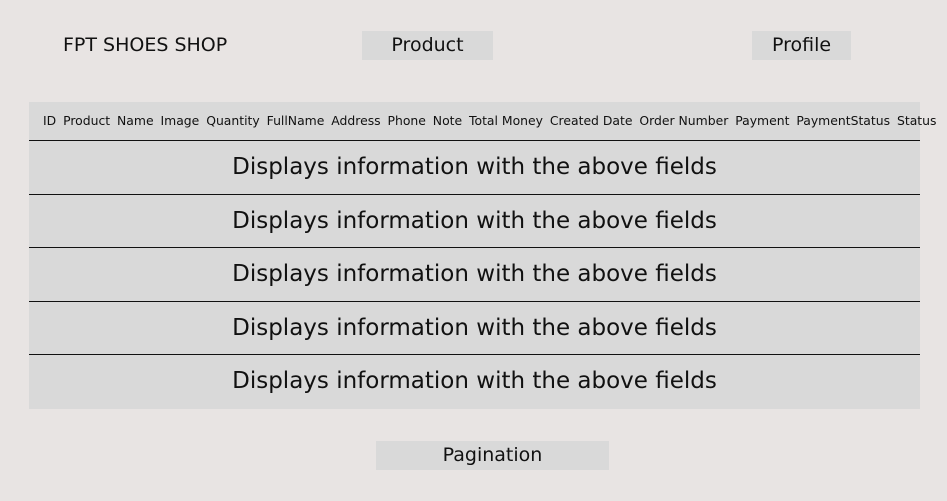  I want to click on column-header-created-date: Created Date, so click(591, 120).